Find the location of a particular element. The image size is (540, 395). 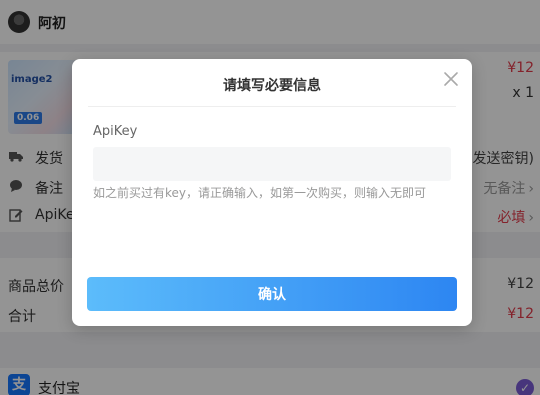

dialog-title: 请填写必要信息 is located at coordinates (272, 86).